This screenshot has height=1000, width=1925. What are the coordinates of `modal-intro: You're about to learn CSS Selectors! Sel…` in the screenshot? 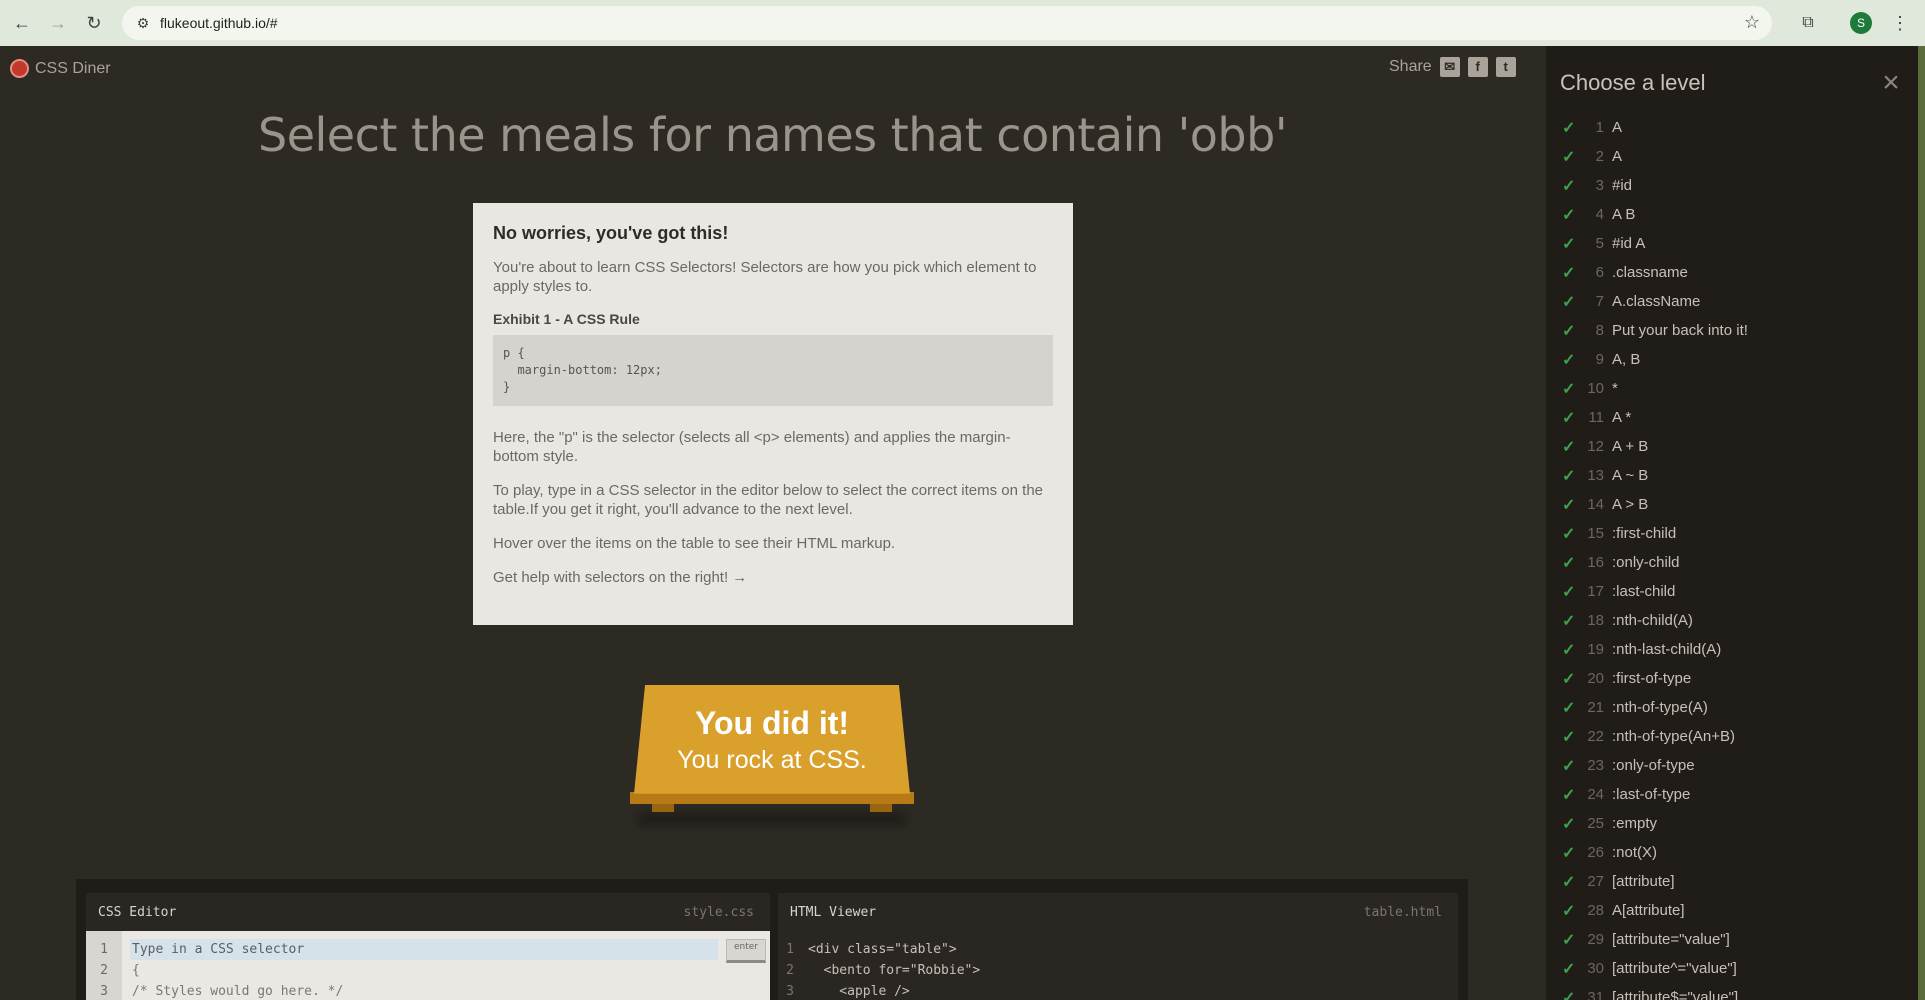 It's located at (765, 277).